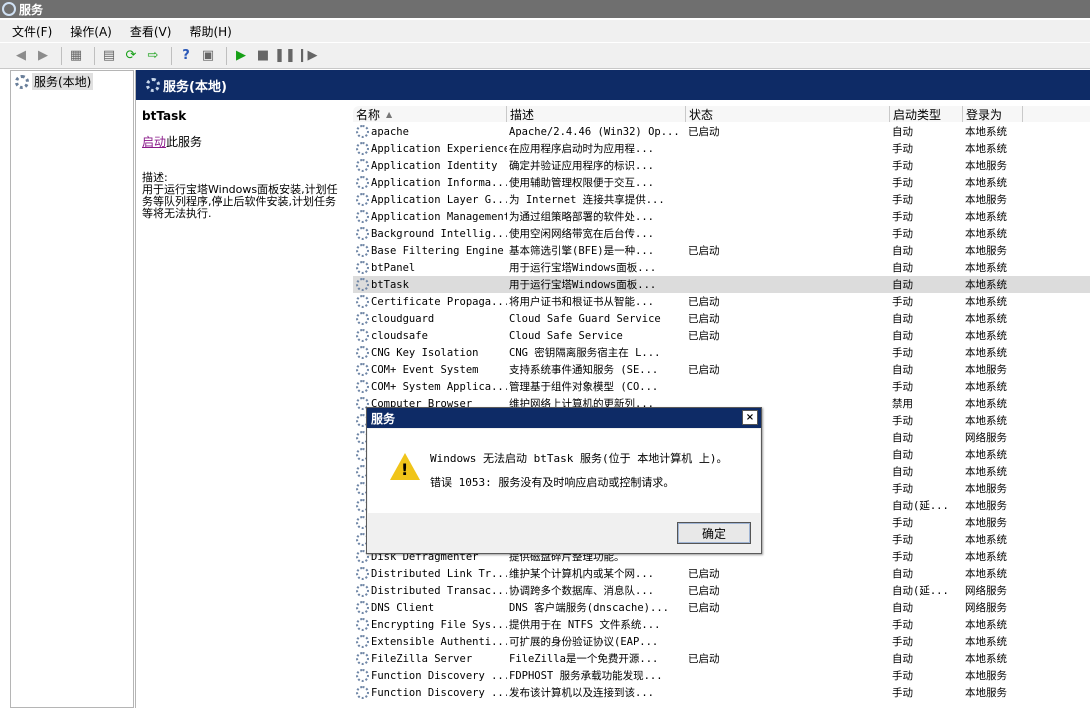 This screenshot has width=1090, height=708. What do you see at coordinates (714, 533) in the screenshot?
I see `ok-button: 确定` at bounding box center [714, 533].